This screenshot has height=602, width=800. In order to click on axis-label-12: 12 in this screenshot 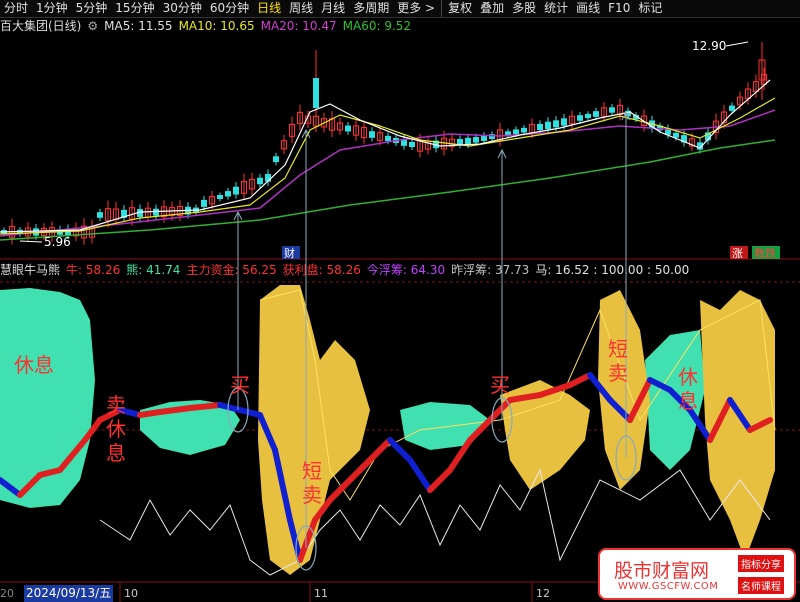, I will do `click(543, 593)`.